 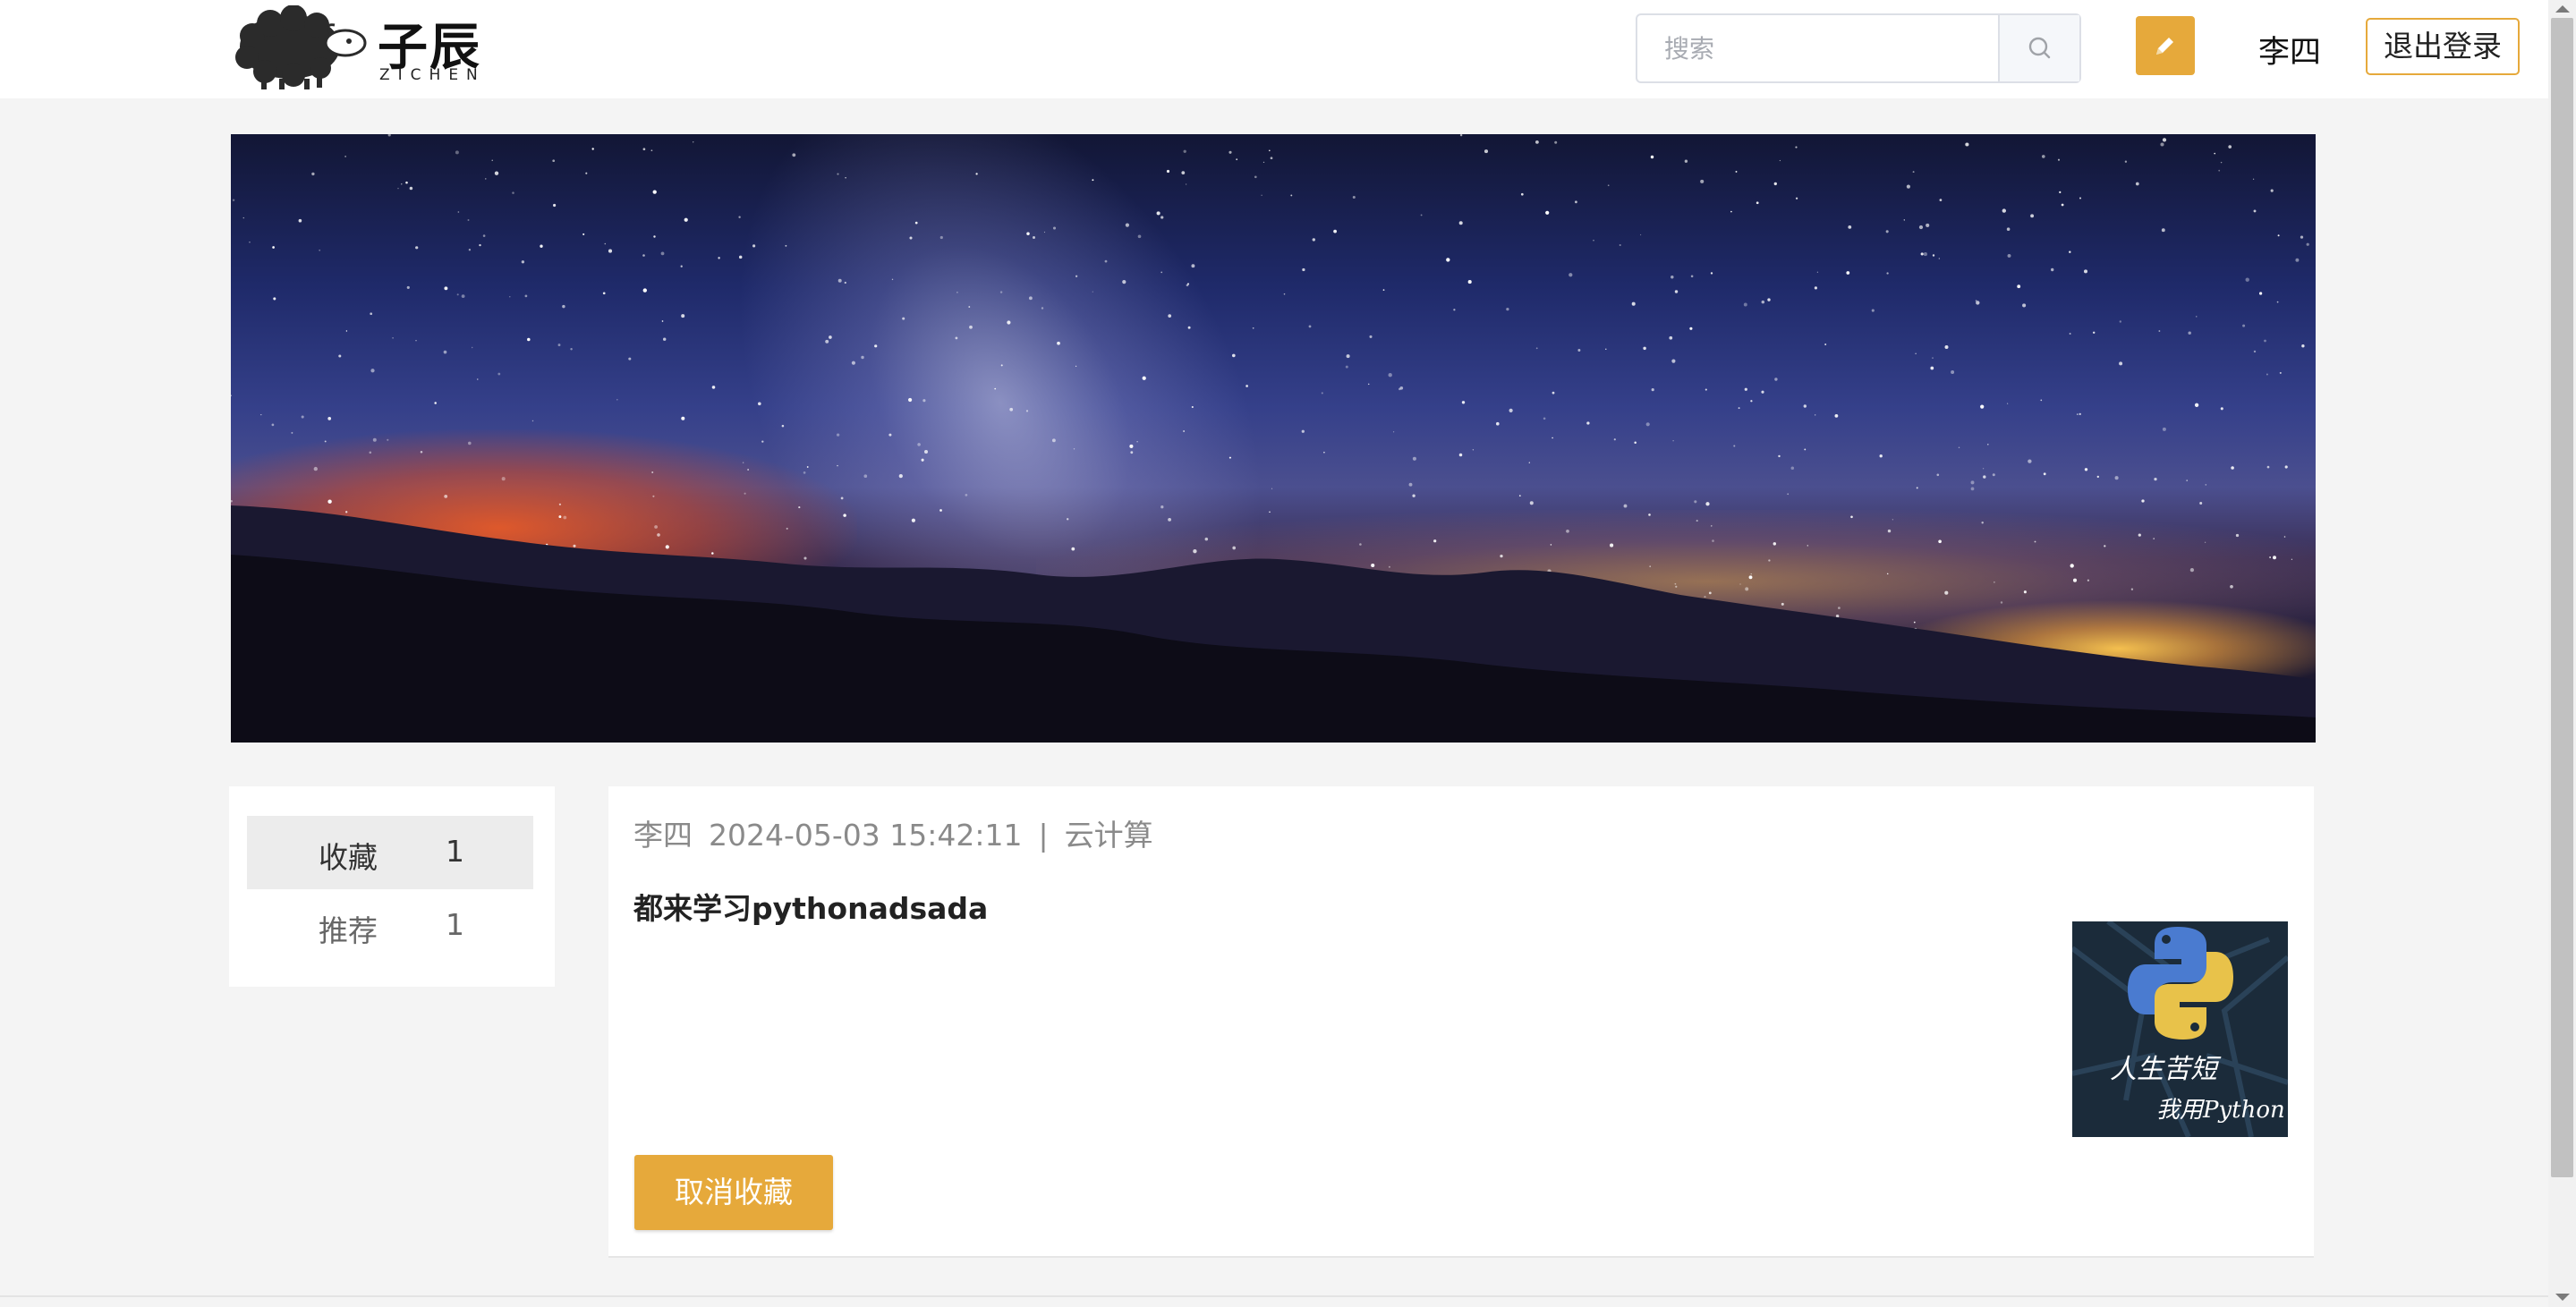 I want to click on post-category: 云计算, so click(x=1109, y=835).